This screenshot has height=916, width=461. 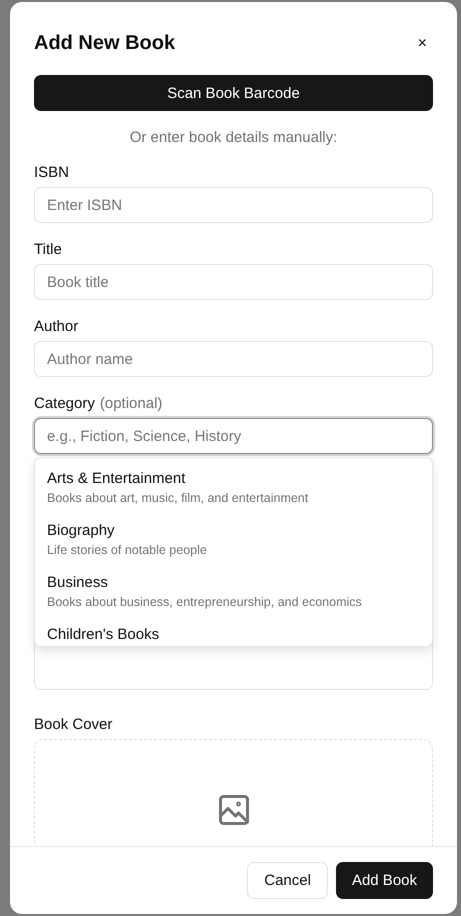 I want to click on option-description: Books about business, entrepreneurship, and economics, so click(x=205, y=602).